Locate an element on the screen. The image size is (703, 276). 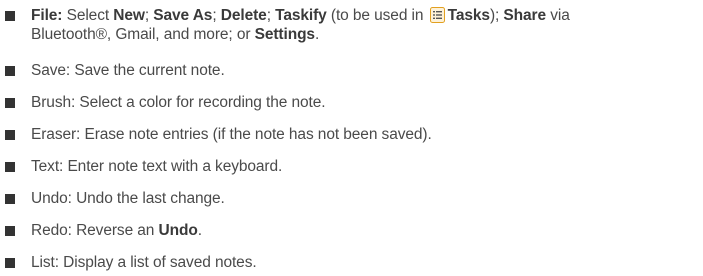
save-as-label: Save As is located at coordinates (183, 15).